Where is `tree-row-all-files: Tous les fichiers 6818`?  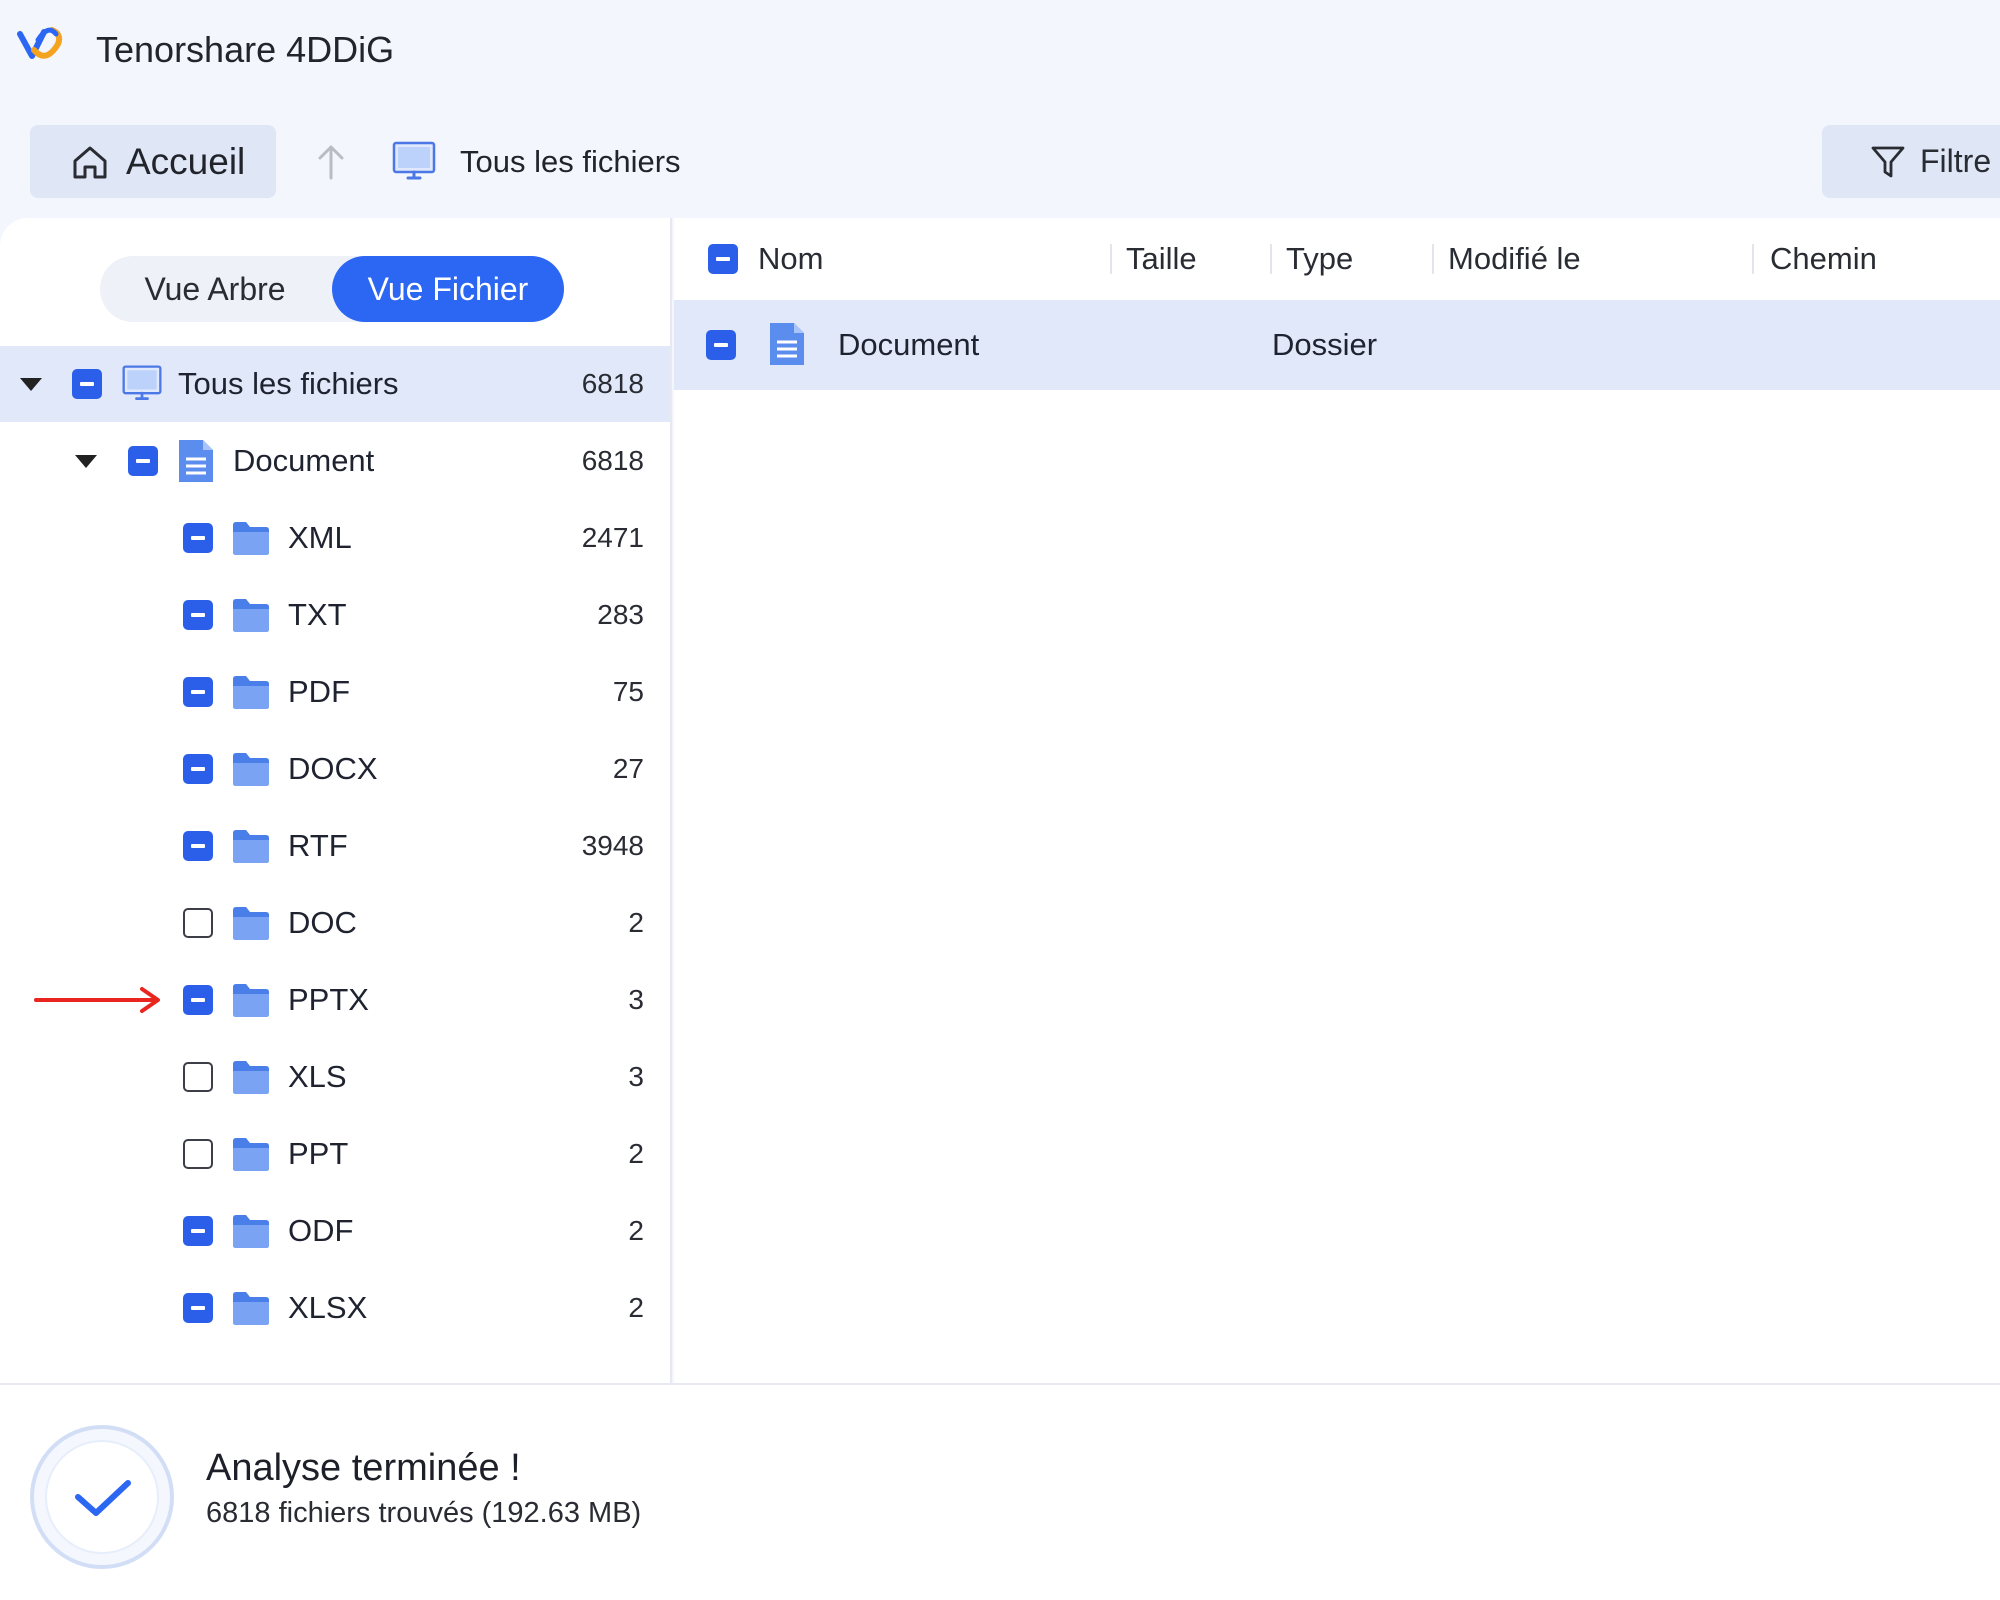 tree-row-all-files: Tous les fichiers 6818 is located at coordinates (335, 384).